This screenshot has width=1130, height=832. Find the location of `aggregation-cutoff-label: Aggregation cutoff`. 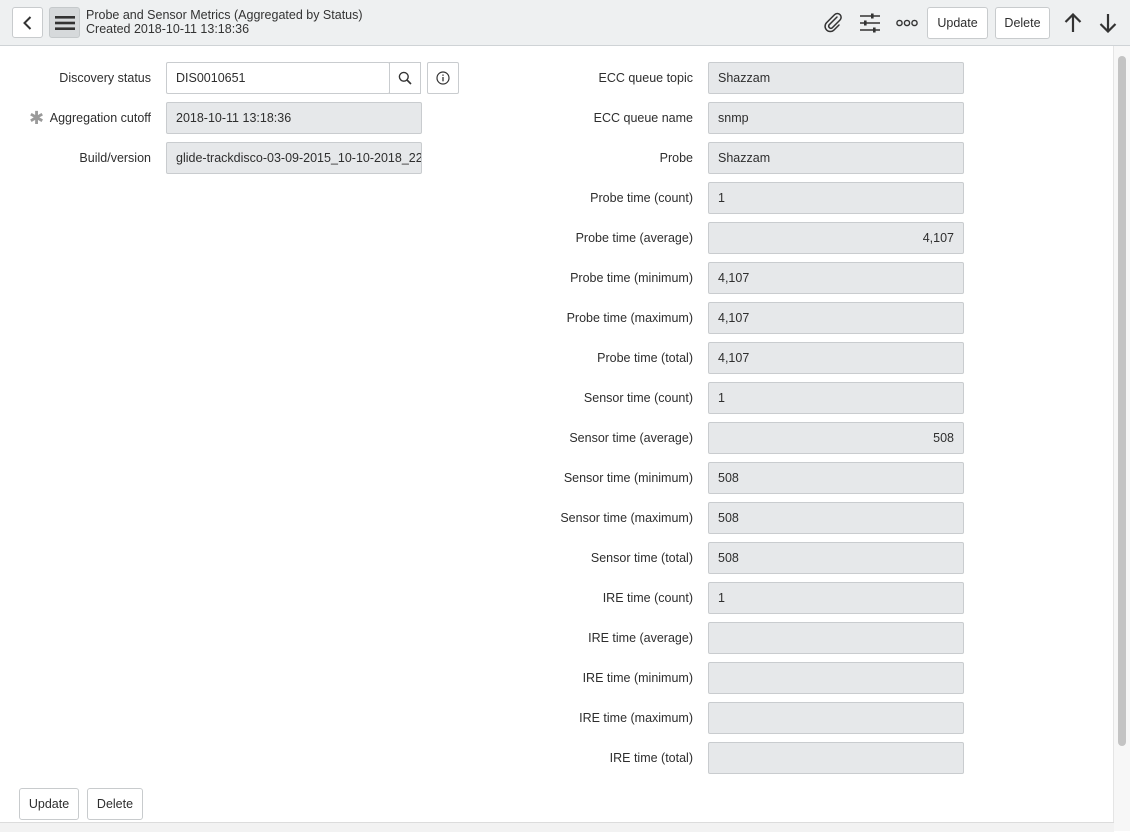

aggregation-cutoff-label: Aggregation cutoff is located at coordinates (100, 118).